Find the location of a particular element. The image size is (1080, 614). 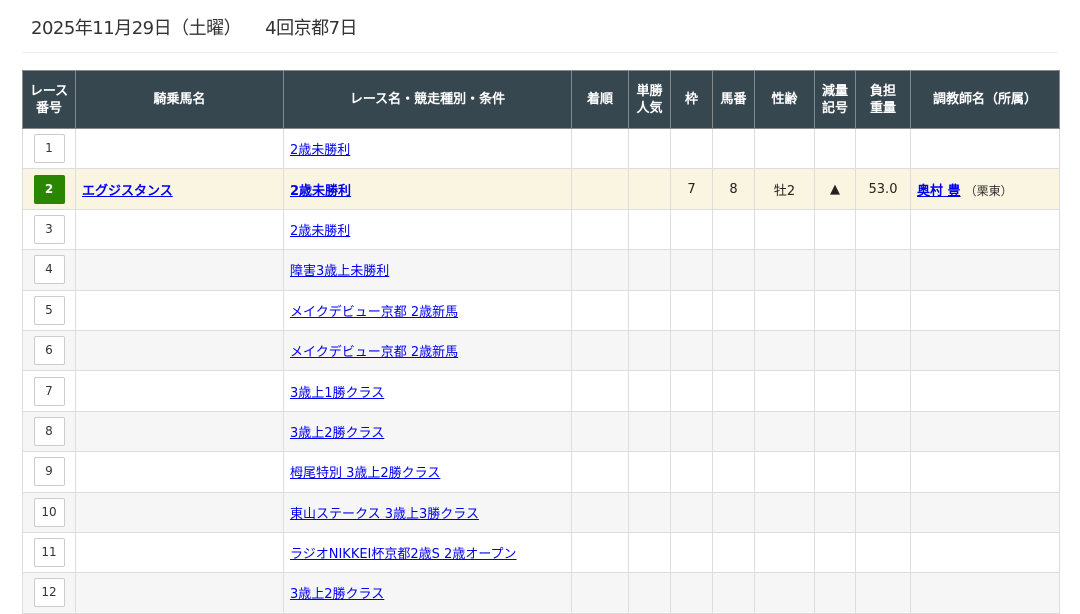

table-row: 5 メイクデビュー京都 2歳新馬 is located at coordinates (541, 310).